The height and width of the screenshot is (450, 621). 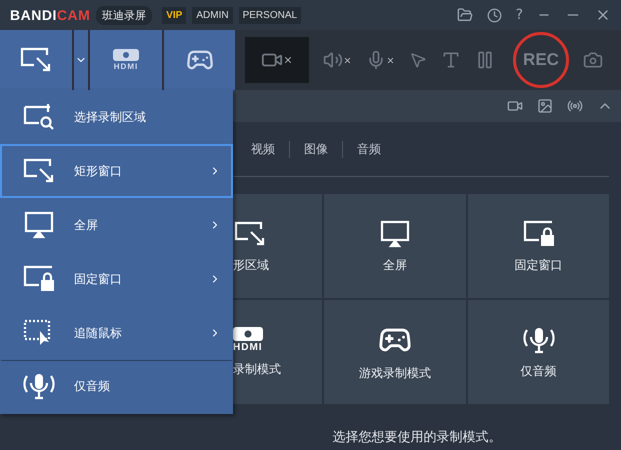 I want to click on mode-card: 形区域, so click(x=277, y=246).